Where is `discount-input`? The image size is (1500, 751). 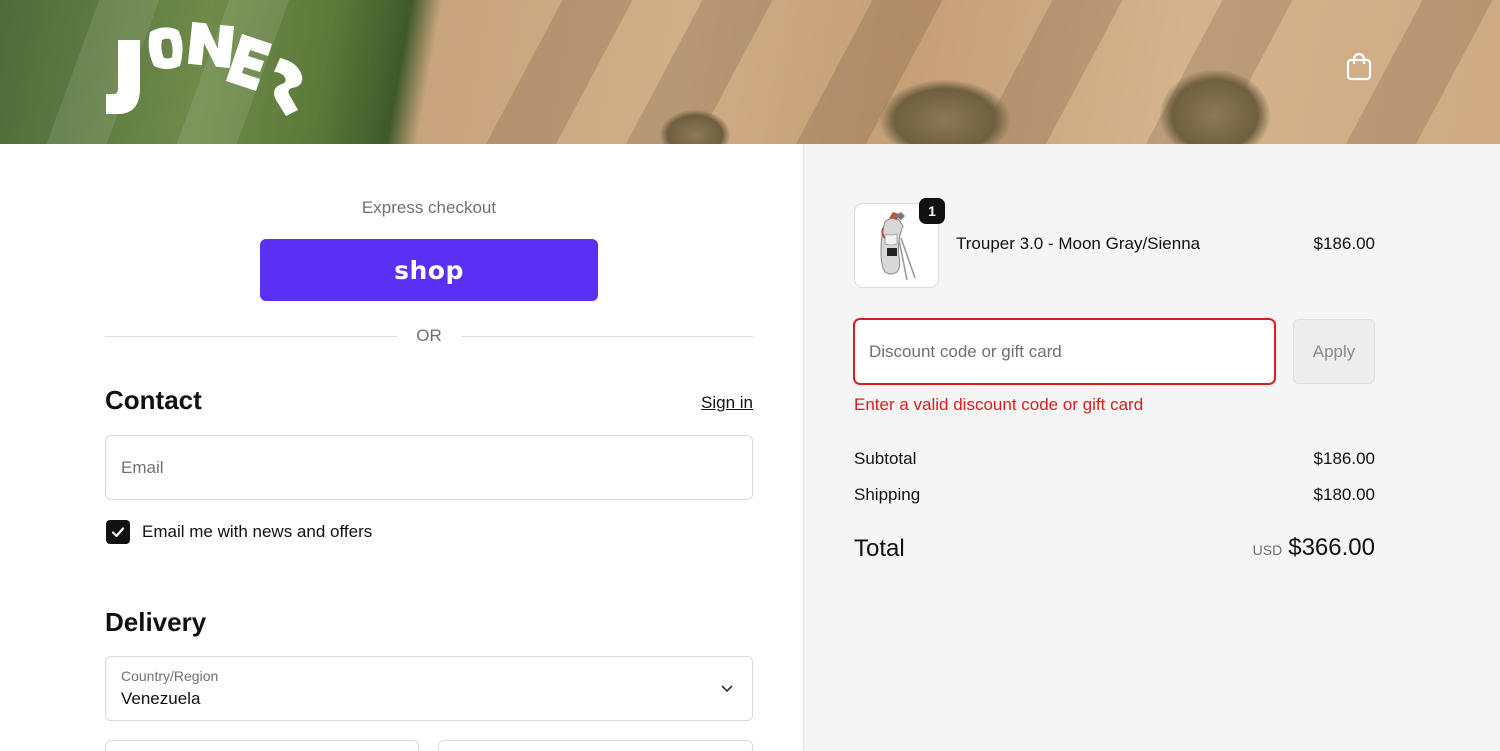 discount-input is located at coordinates (1064, 351).